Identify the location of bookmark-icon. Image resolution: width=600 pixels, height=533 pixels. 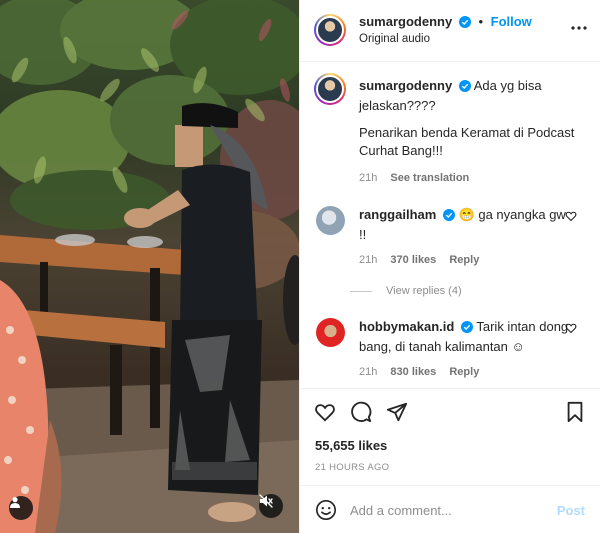
(575, 412).